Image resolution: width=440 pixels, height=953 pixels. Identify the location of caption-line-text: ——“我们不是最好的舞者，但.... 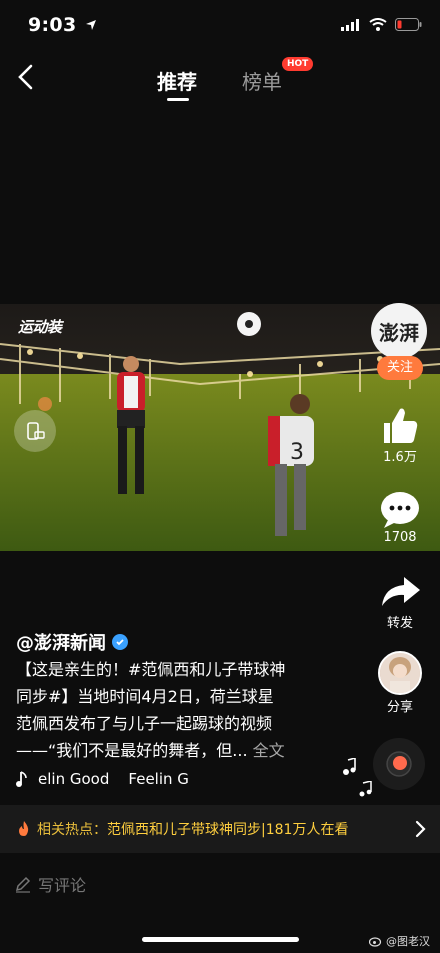
(132, 750).